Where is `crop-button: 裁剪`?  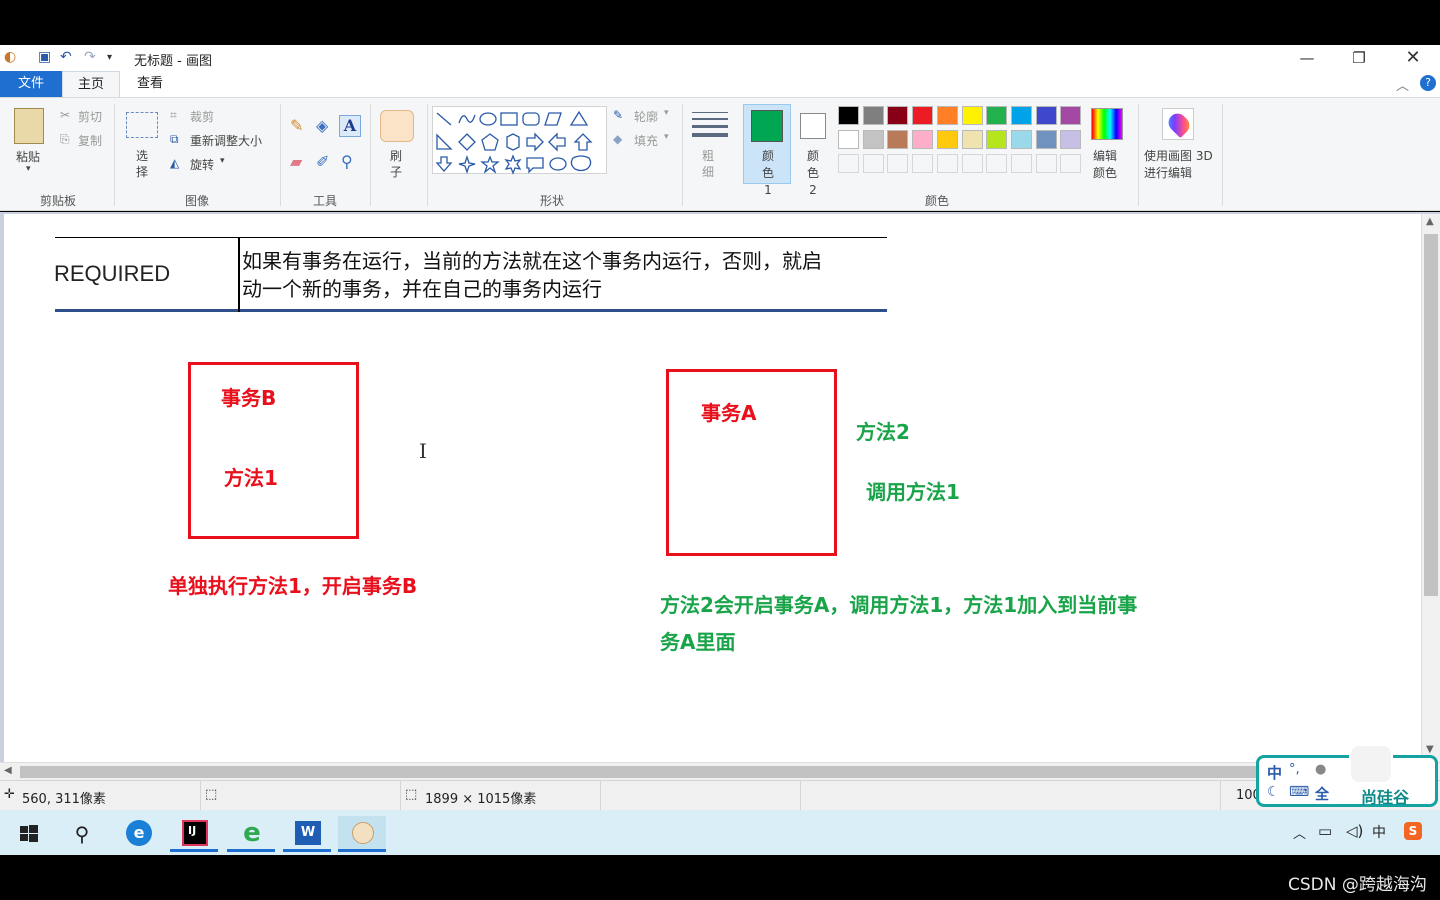 crop-button: 裁剪 is located at coordinates (202, 116).